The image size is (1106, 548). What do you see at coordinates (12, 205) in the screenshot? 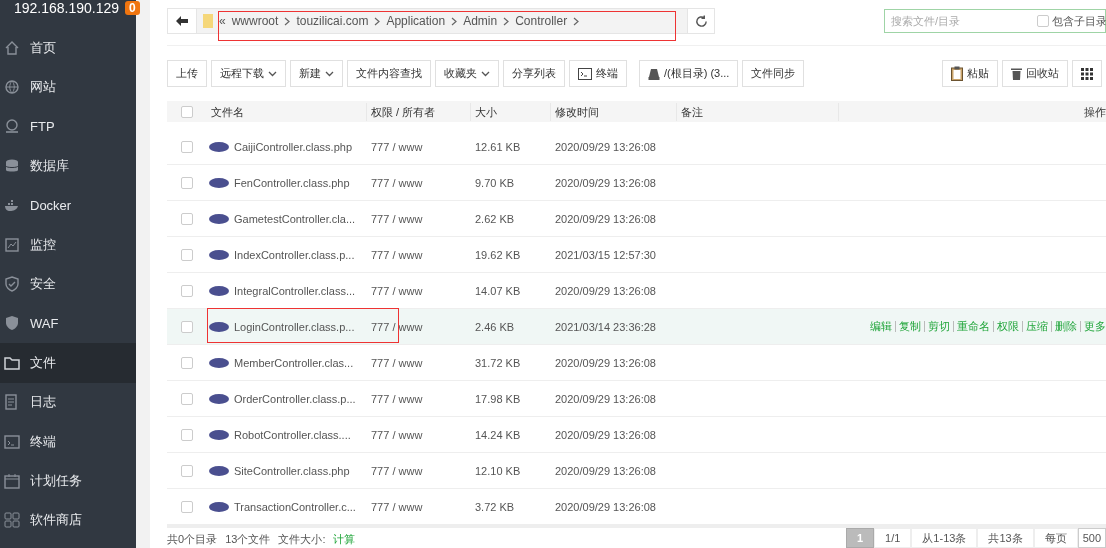
I see `whale-icon` at bounding box center [12, 205].